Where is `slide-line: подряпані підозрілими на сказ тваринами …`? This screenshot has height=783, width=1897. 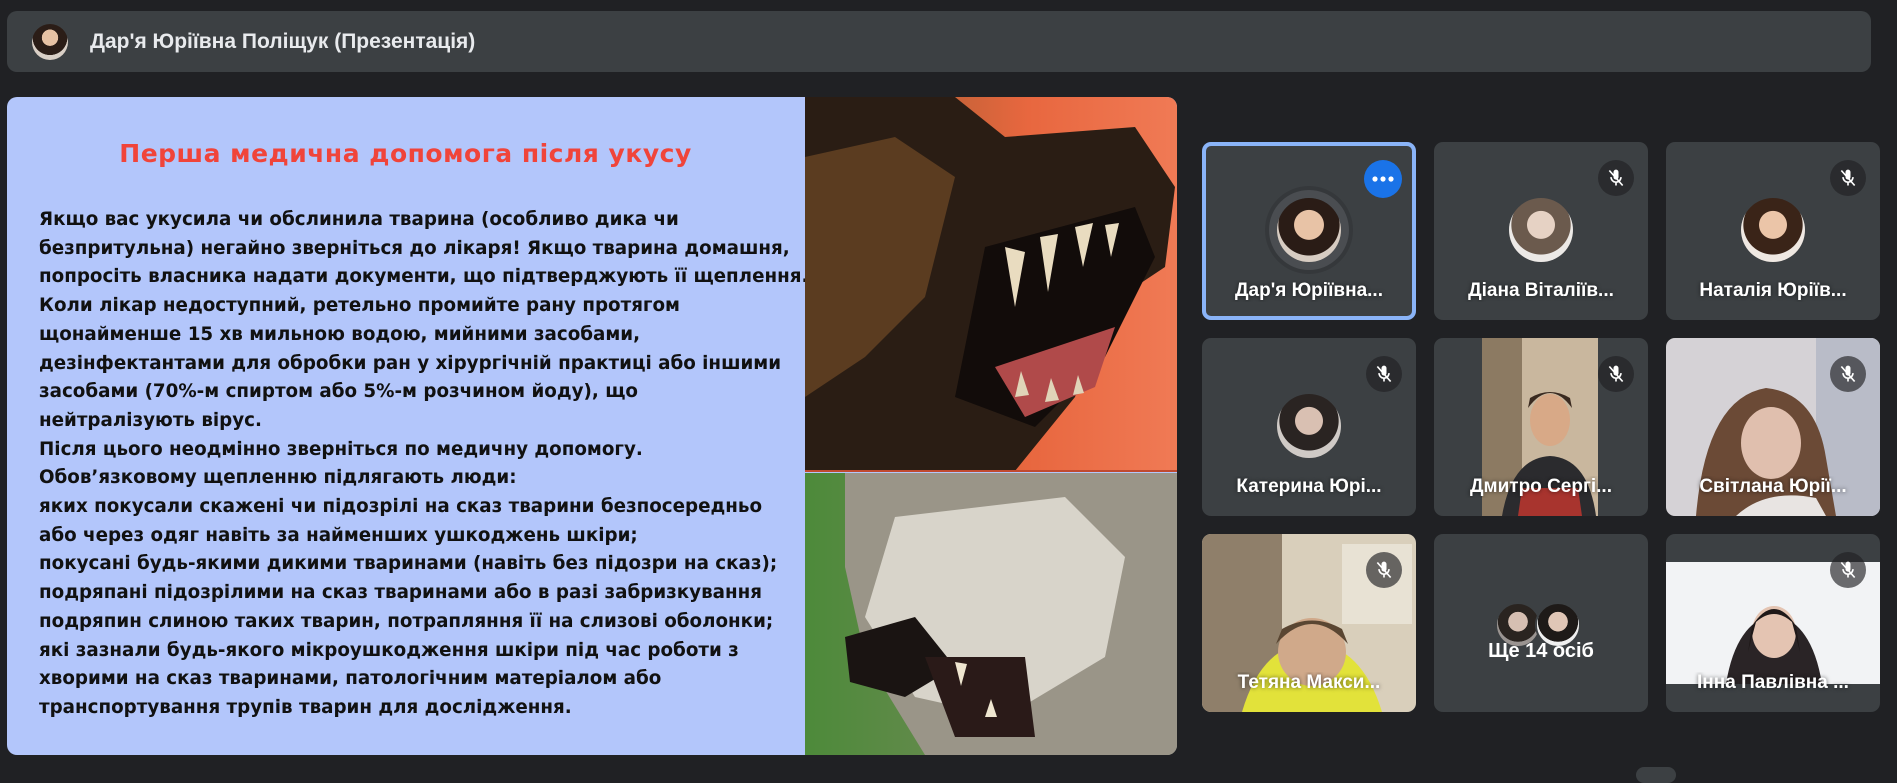
slide-line: подряпані підозрілими на сказ тваринами … is located at coordinates (401, 593).